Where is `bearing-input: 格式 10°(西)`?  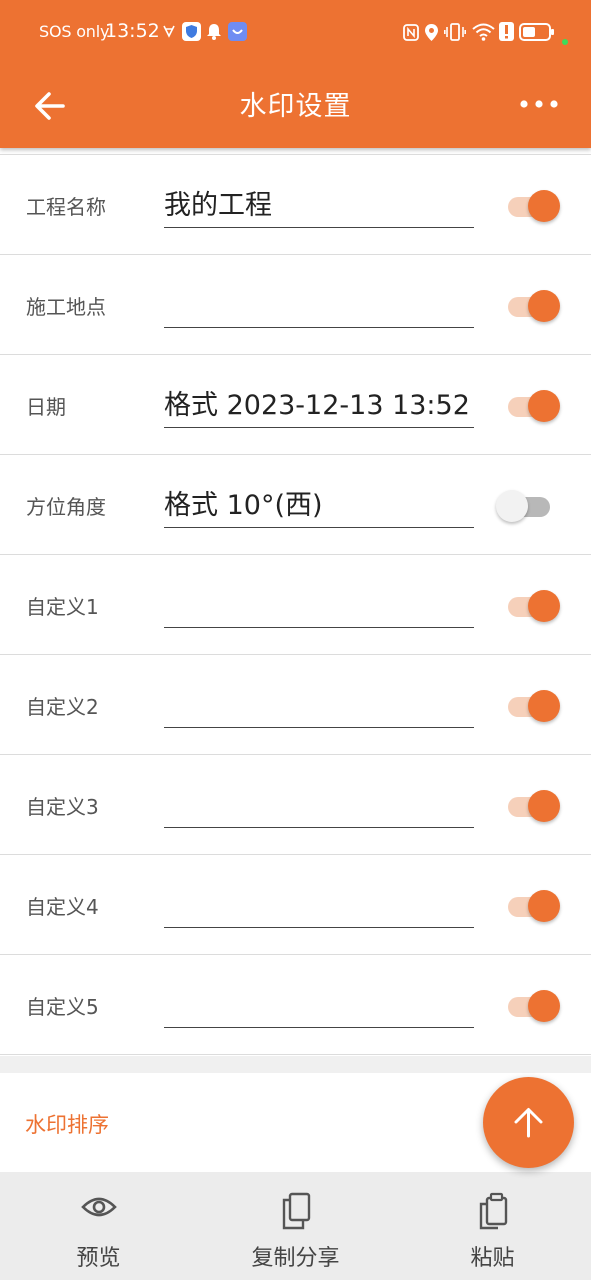 bearing-input: 格式 10°(西) is located at coordinates (319, 504).